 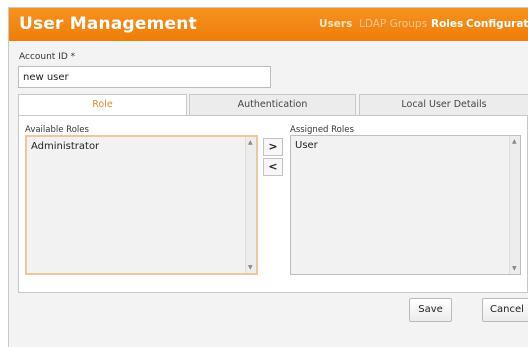 What do you see at coordinates (250, 205) in the screenshot?
I see `available-roles-scrollbar: ▲ ▼` at bounding box center [250, 205].